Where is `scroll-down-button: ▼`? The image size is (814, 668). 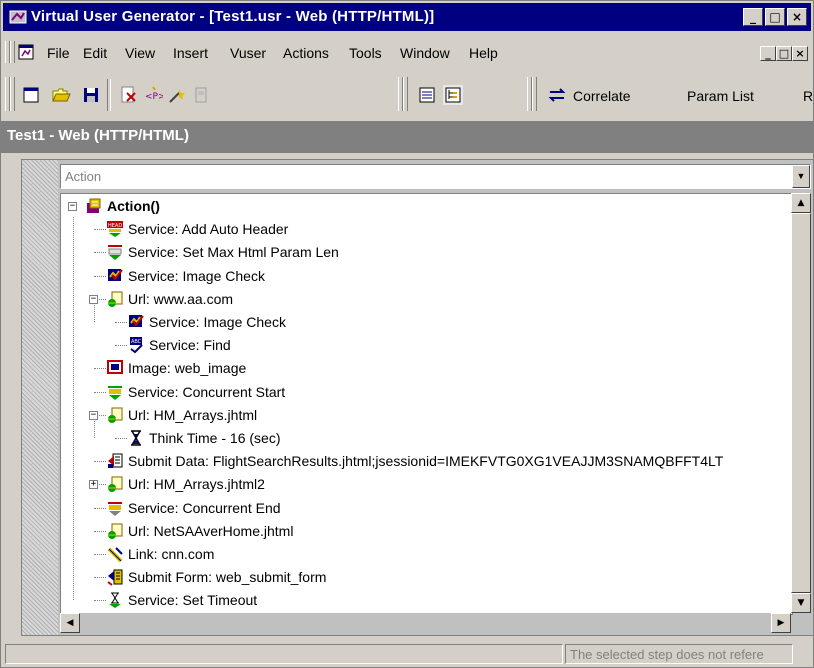
scroll-down-button: ▼ is located at coordinates (801, 603).